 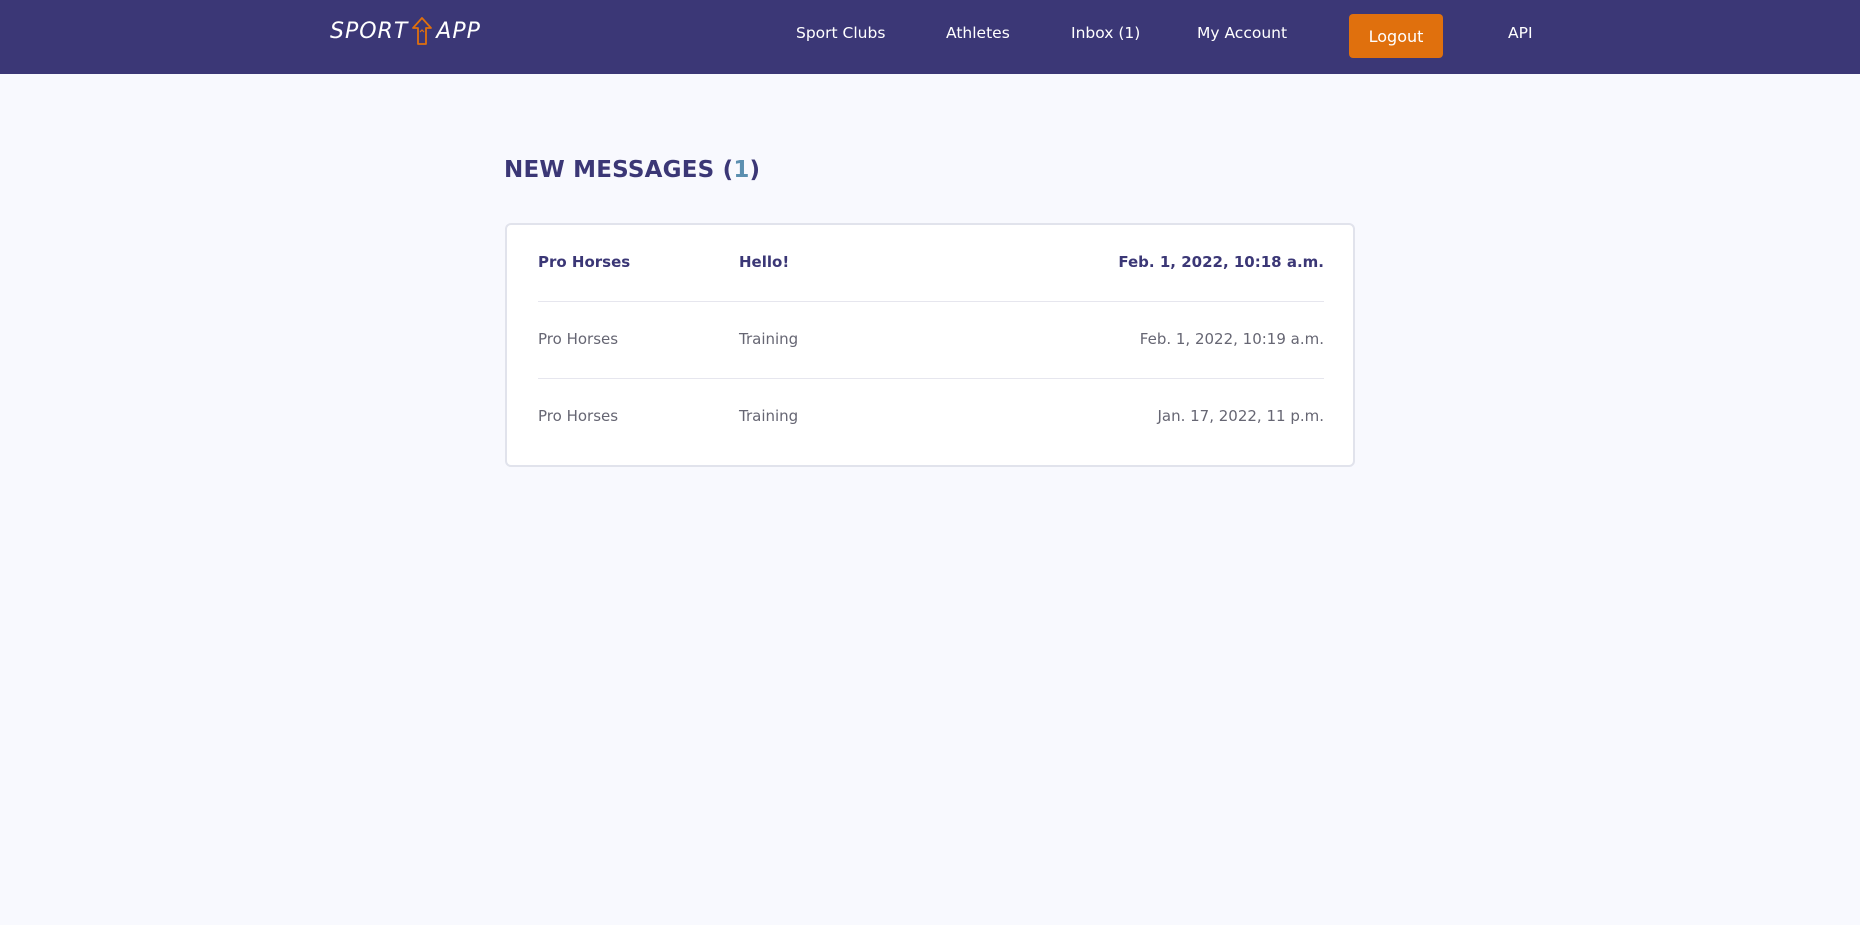 I want to click on logout-button: Logout, so click(x=1396, y=36).